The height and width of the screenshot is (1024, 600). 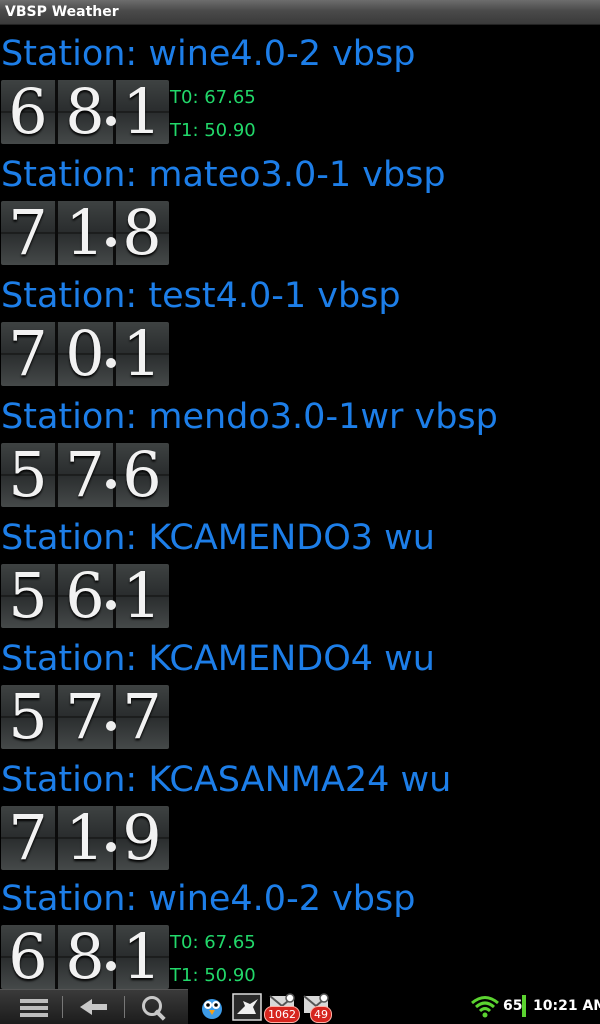 What do you see at coordinates (223, 175) in the screenshot?
I see `station-name: Station: mateo3.0-1 vbsp` at bounding box center [223, 175].